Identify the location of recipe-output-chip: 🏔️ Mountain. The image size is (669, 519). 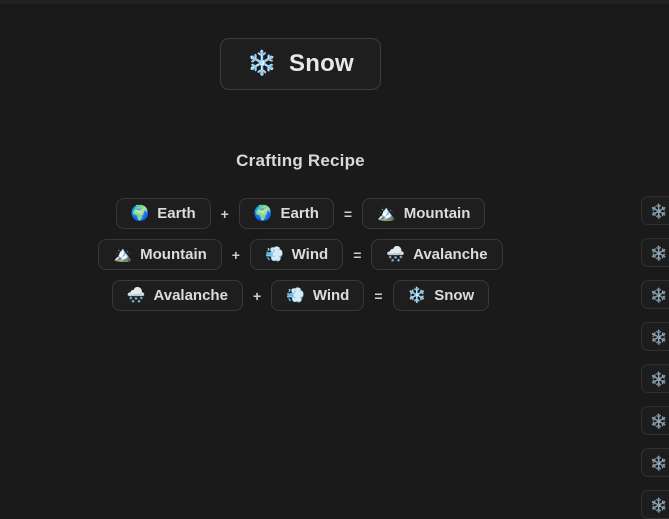
(424, 213).